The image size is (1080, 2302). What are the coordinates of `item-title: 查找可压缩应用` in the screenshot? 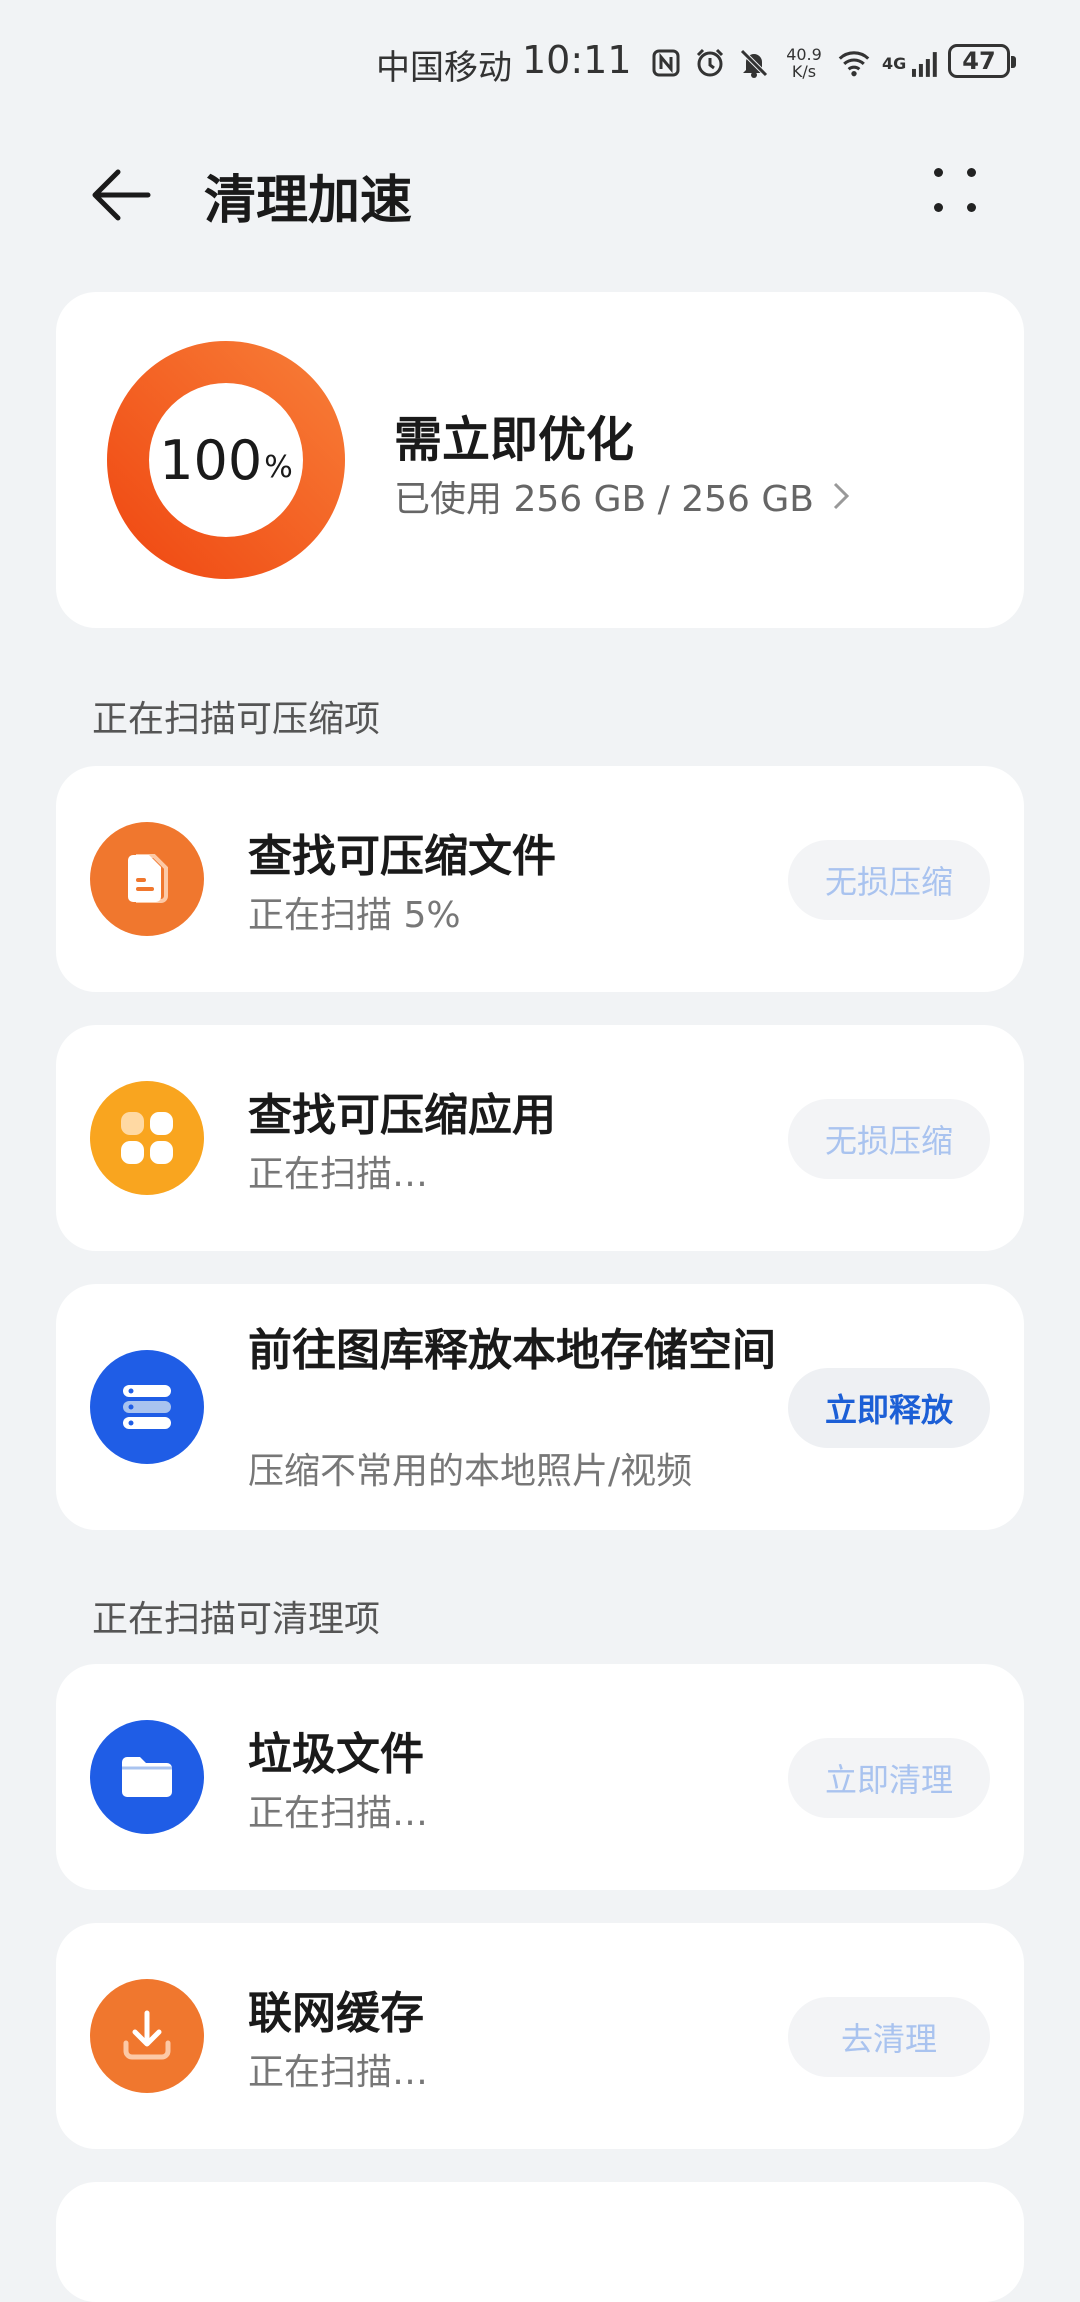 It's located at (402, 1115).